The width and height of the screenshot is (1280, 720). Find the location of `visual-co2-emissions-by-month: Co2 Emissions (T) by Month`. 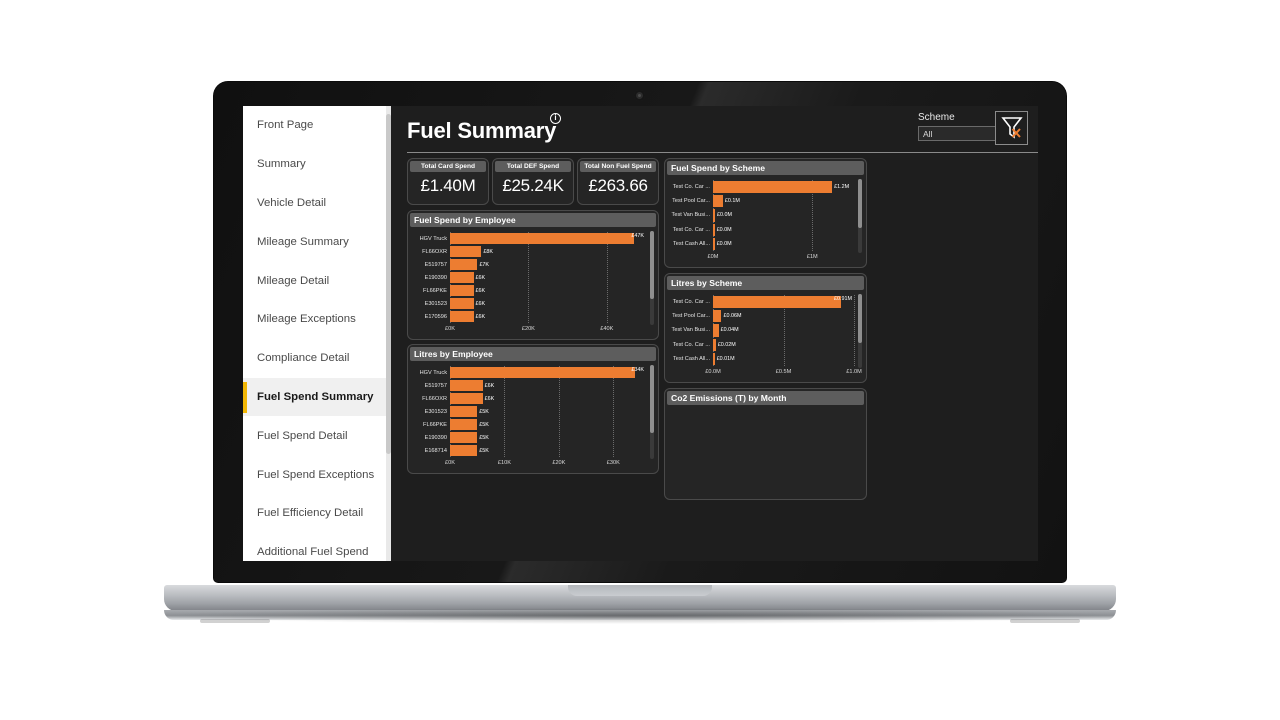

visual-co2-emissions-by-month: Co2 Emissions (T) by Month is located at coordinates (765, 444).